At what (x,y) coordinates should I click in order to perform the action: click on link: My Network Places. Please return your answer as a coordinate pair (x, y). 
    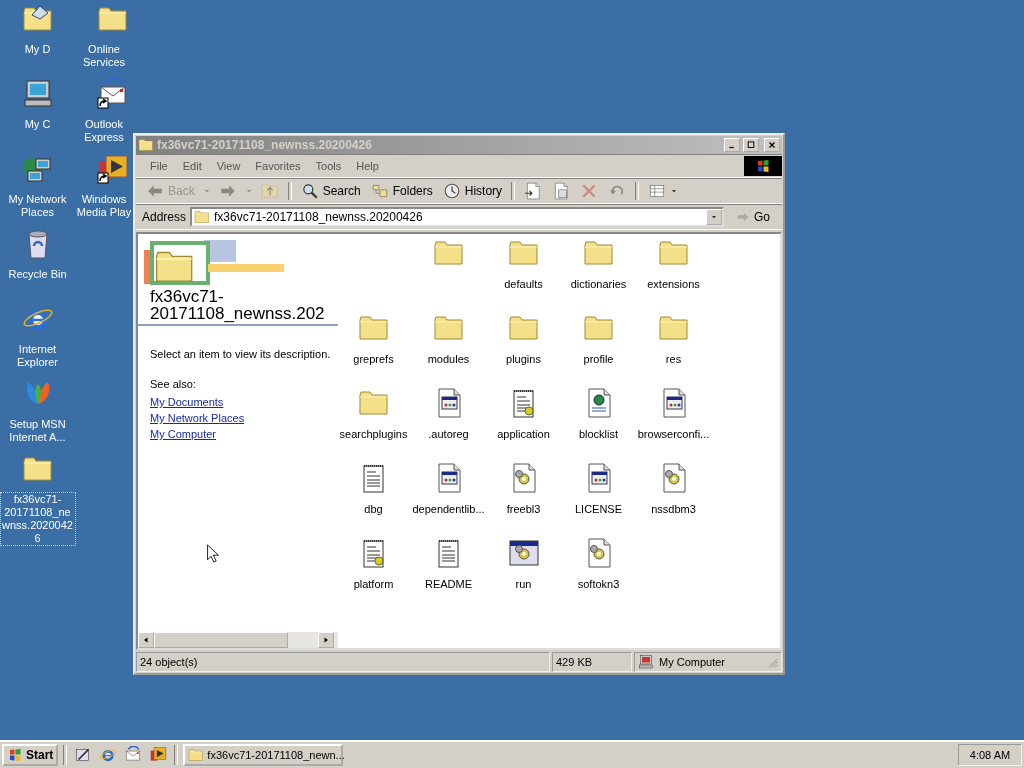
    Looking at the image, I should click on (197, 418).